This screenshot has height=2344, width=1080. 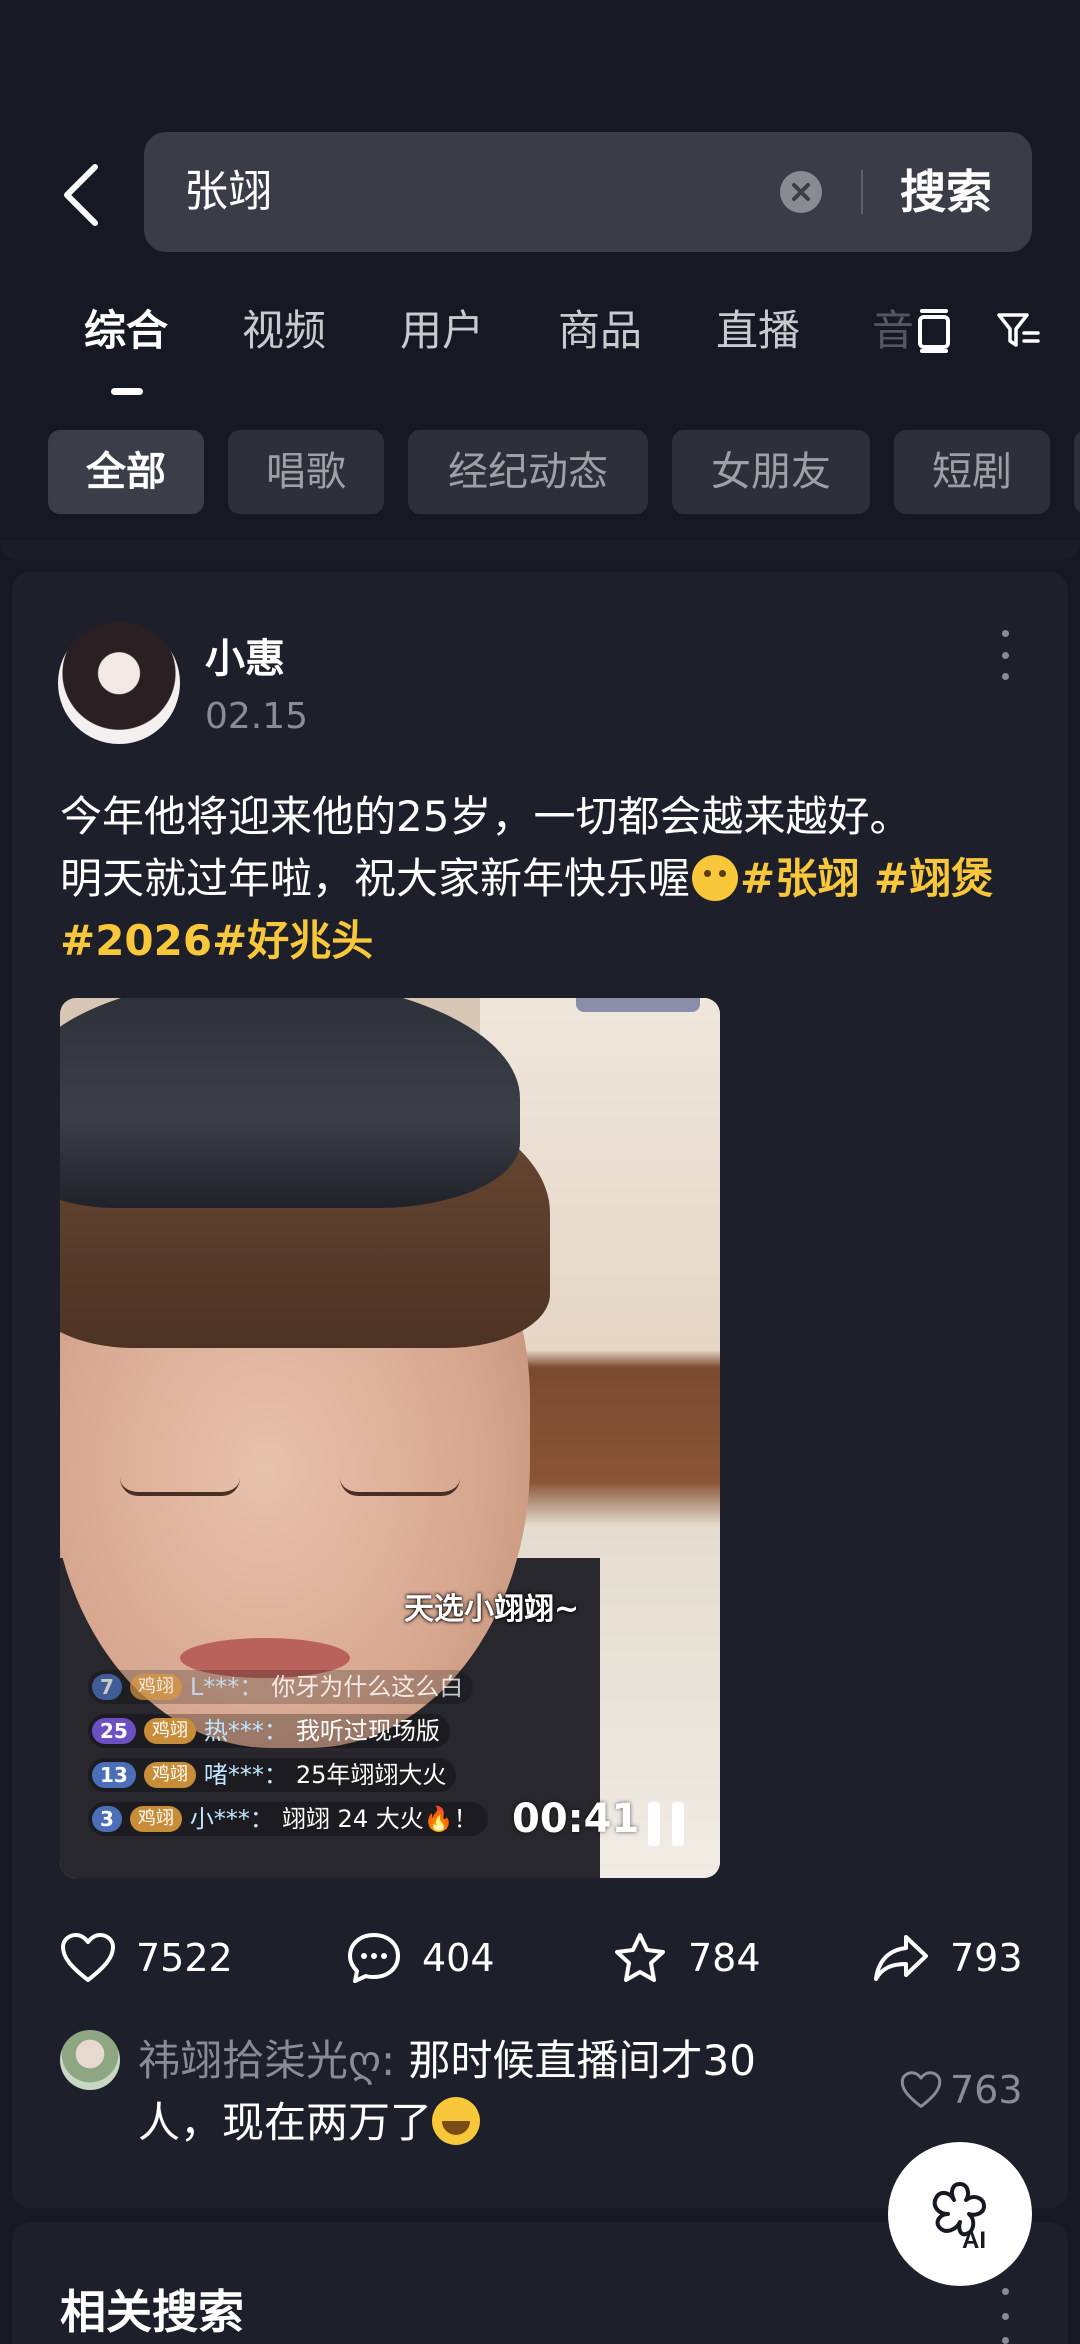 What do you see at coordinates (458, 1958) in the screenshot?
I see `comment-count: 404` at bounding box center [458, 1958].